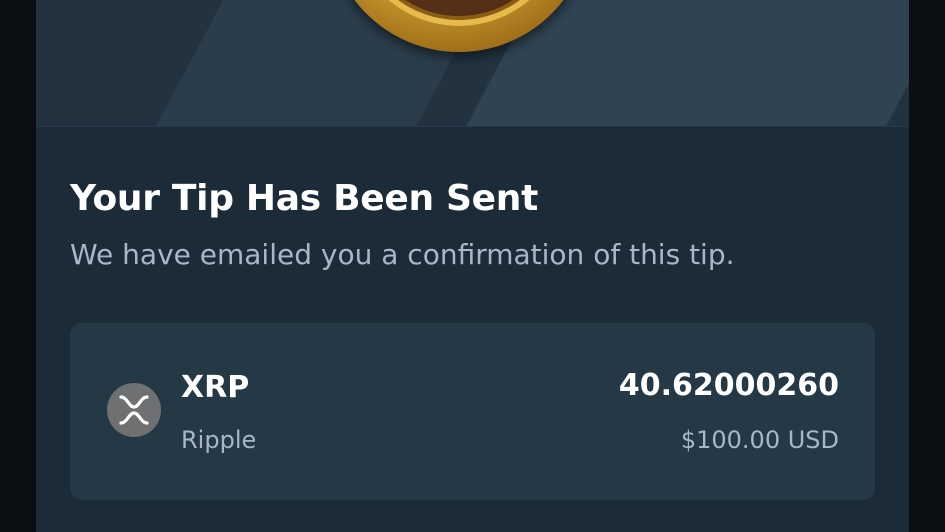  What do you see at coordinates (304, 198) in the screenshot?
I see `confirmation-title: Your Tip Has Been Sent` at bounding box center [304, 198].